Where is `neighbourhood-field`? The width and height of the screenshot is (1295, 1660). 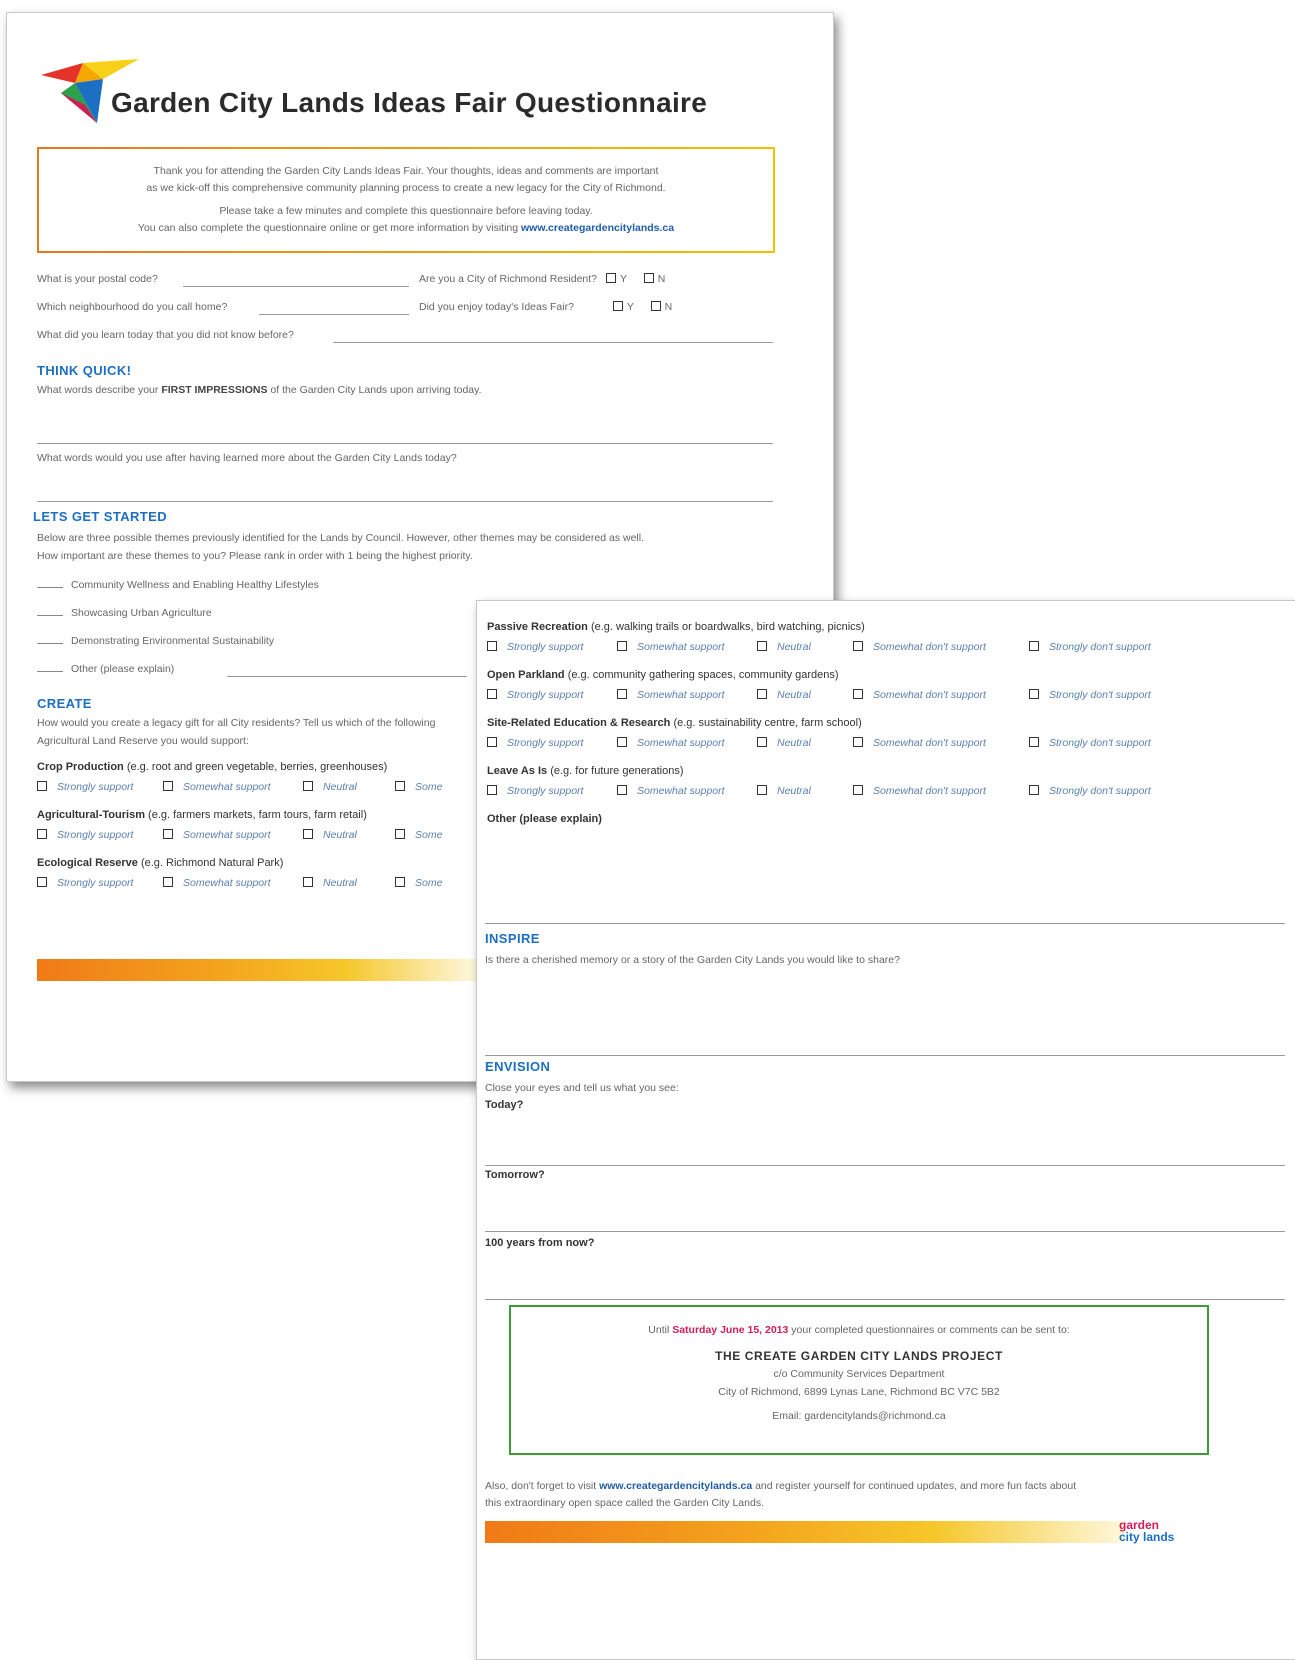 neighbourhood-field is located at coordinates (334, 314).